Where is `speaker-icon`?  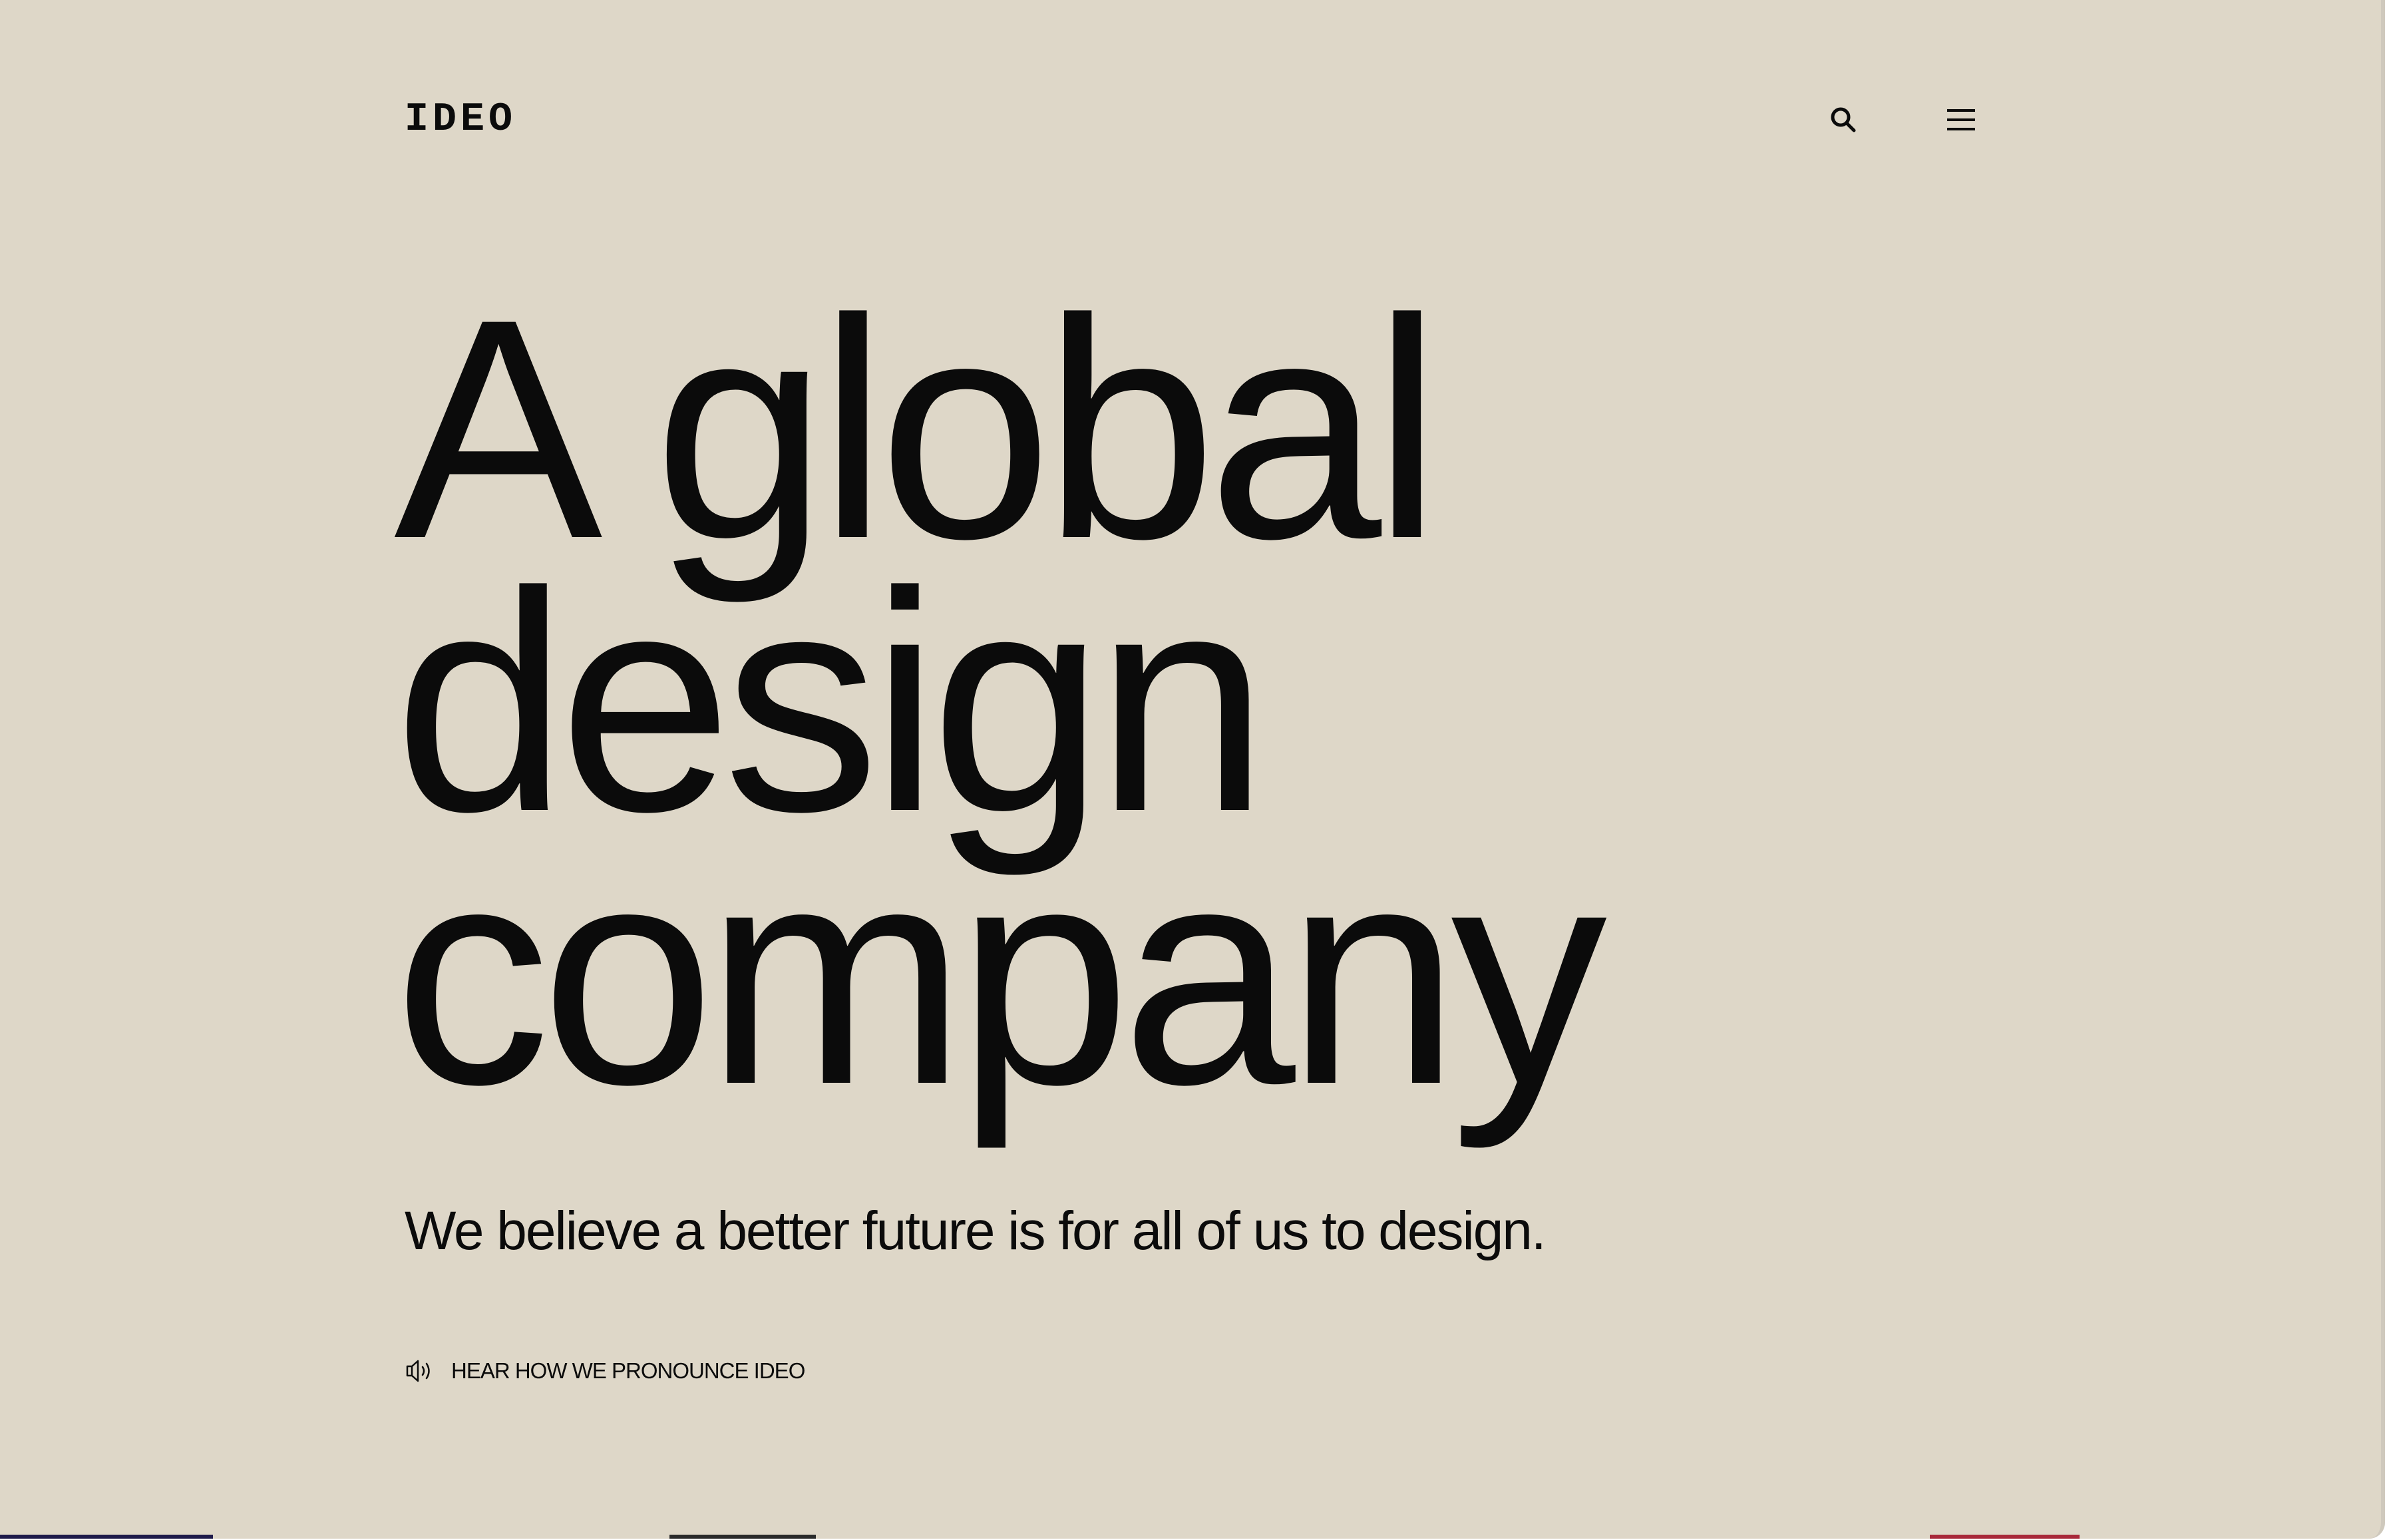 speaker-icon is located at coordinates (418, 1371).